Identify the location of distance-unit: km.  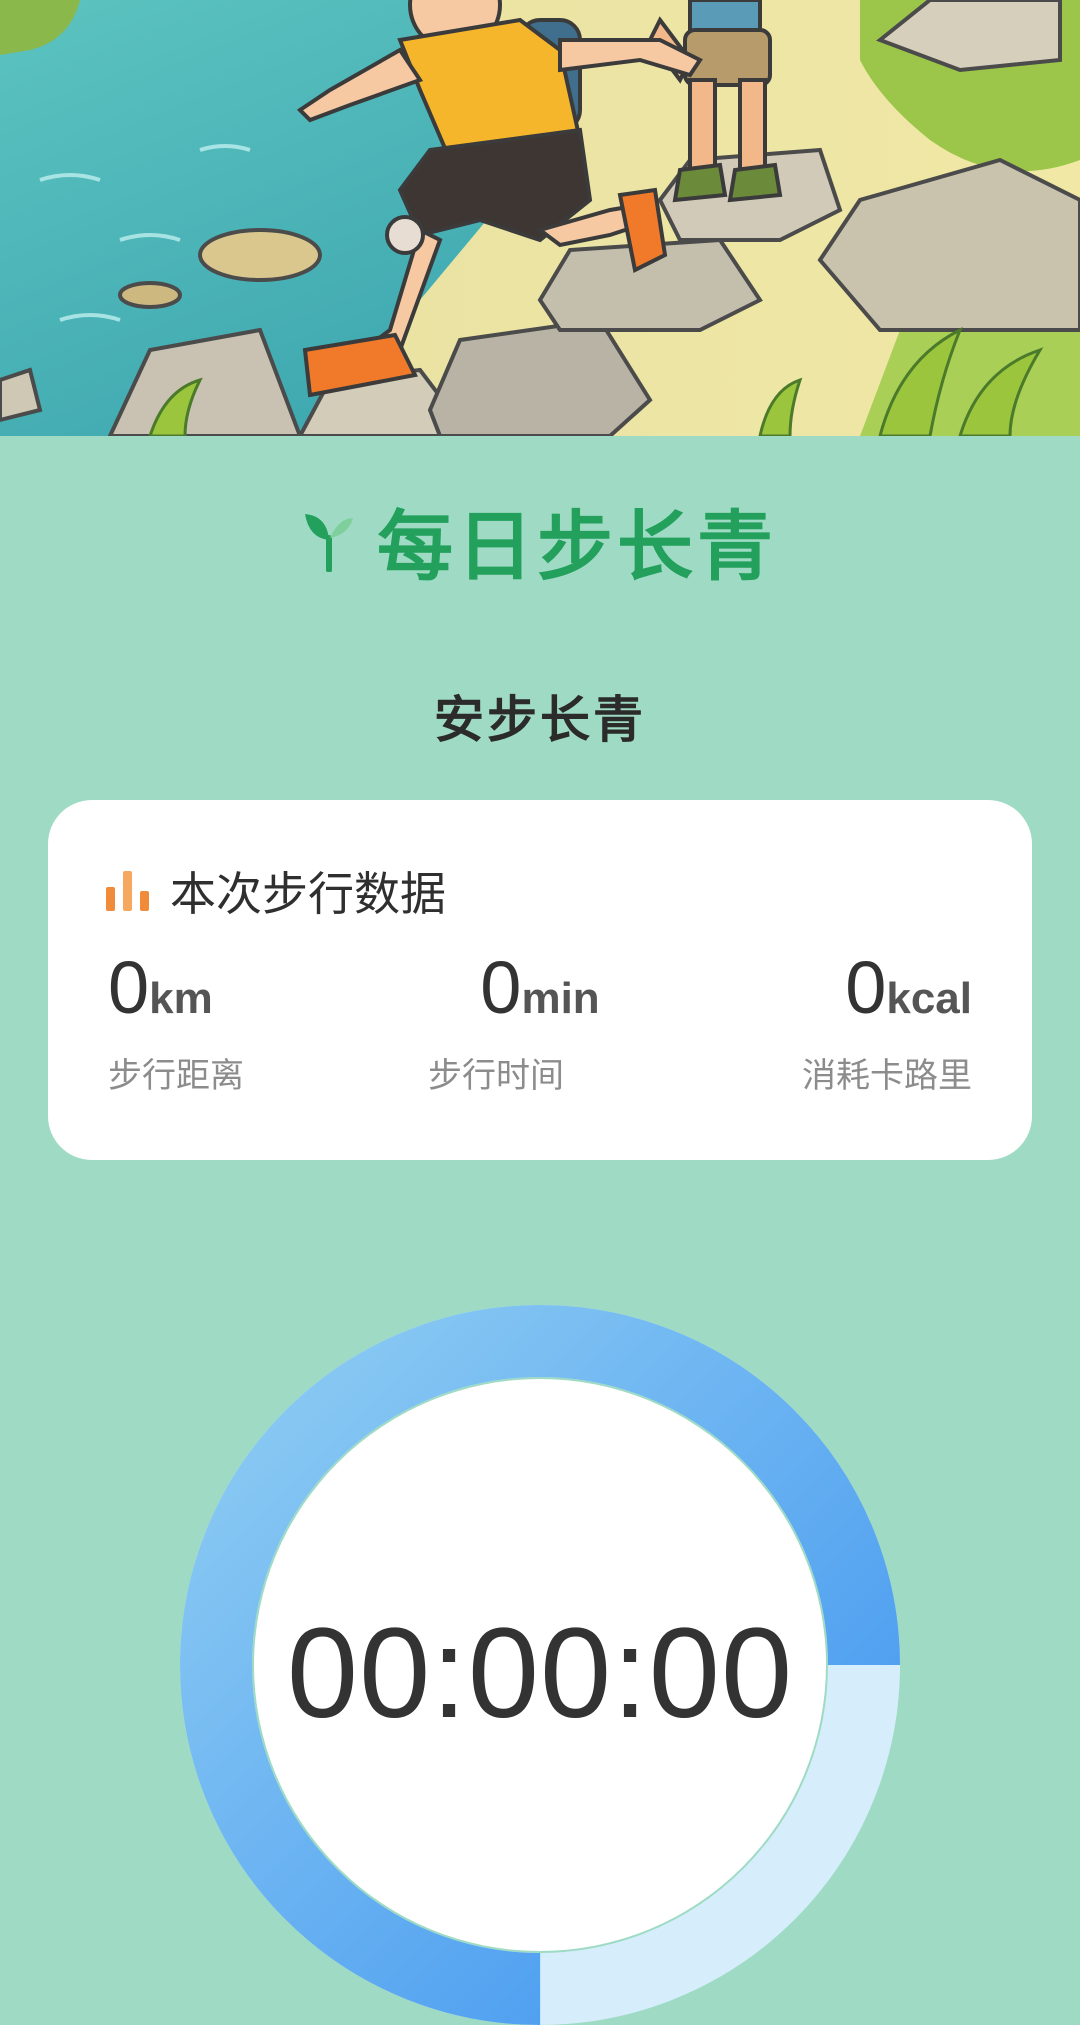
(181, 998).